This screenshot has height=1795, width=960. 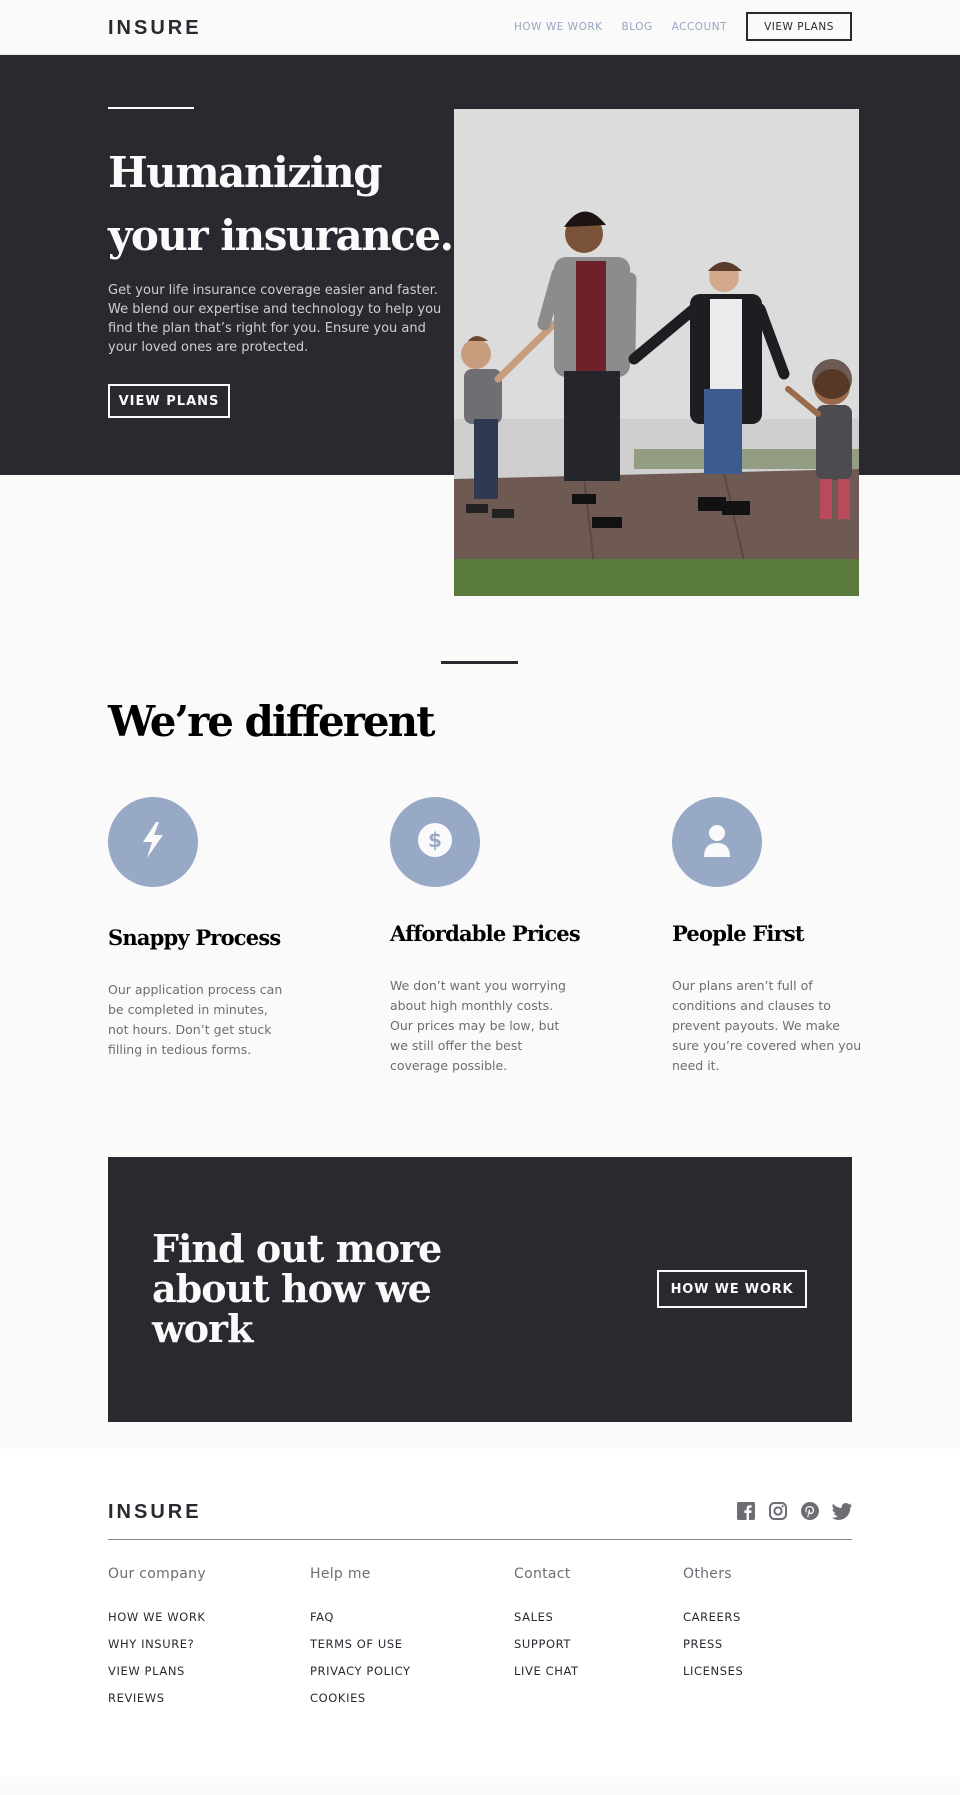 What do you see at coordinates (340, 1574) in the screenshot?
I see `footer-column-heading: Help me` at bounding box center [340, 1574].